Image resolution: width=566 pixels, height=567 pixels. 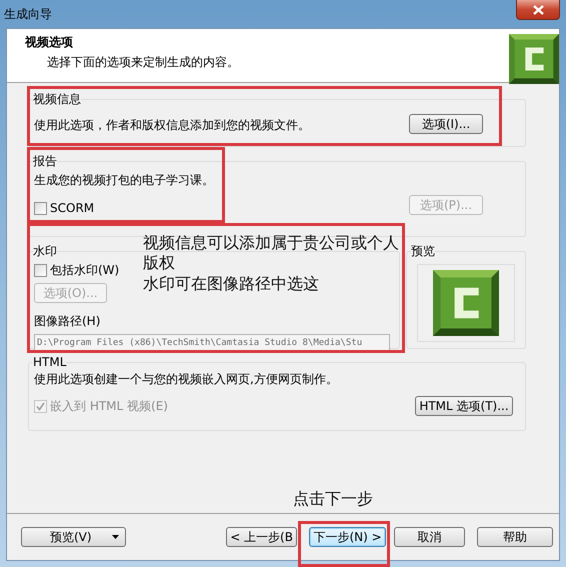 I want to click on annotation-note: 点击下一步, so click(x=333, y=499).